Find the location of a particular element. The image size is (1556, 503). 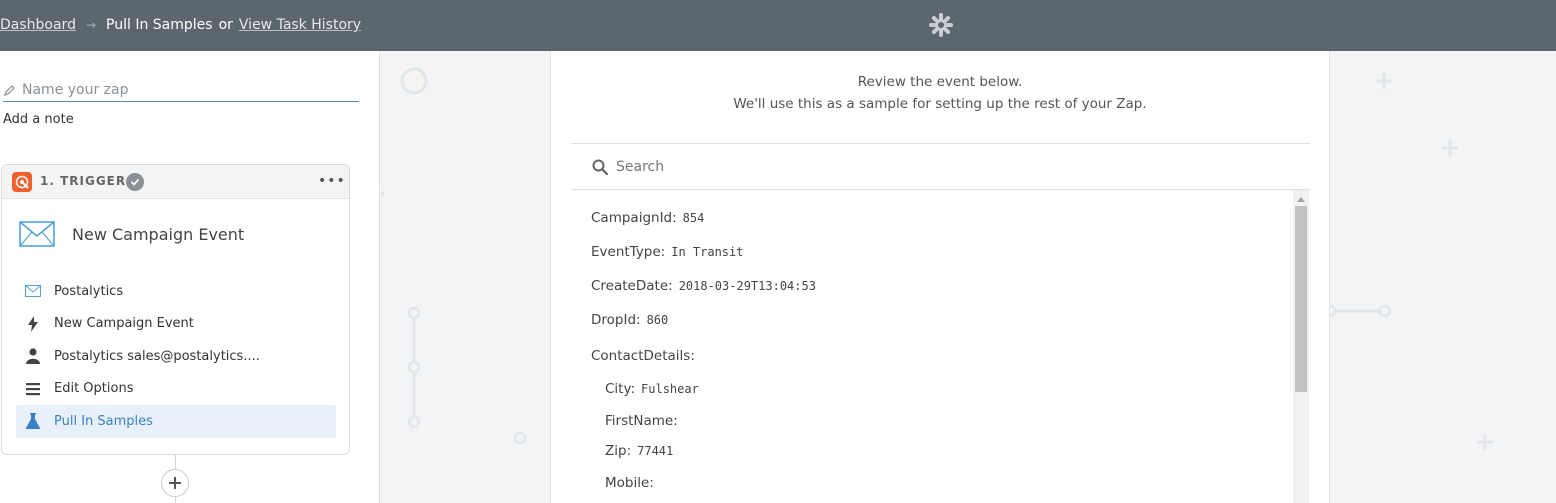

field-value: In Transit is located at coordinates (707, 252).